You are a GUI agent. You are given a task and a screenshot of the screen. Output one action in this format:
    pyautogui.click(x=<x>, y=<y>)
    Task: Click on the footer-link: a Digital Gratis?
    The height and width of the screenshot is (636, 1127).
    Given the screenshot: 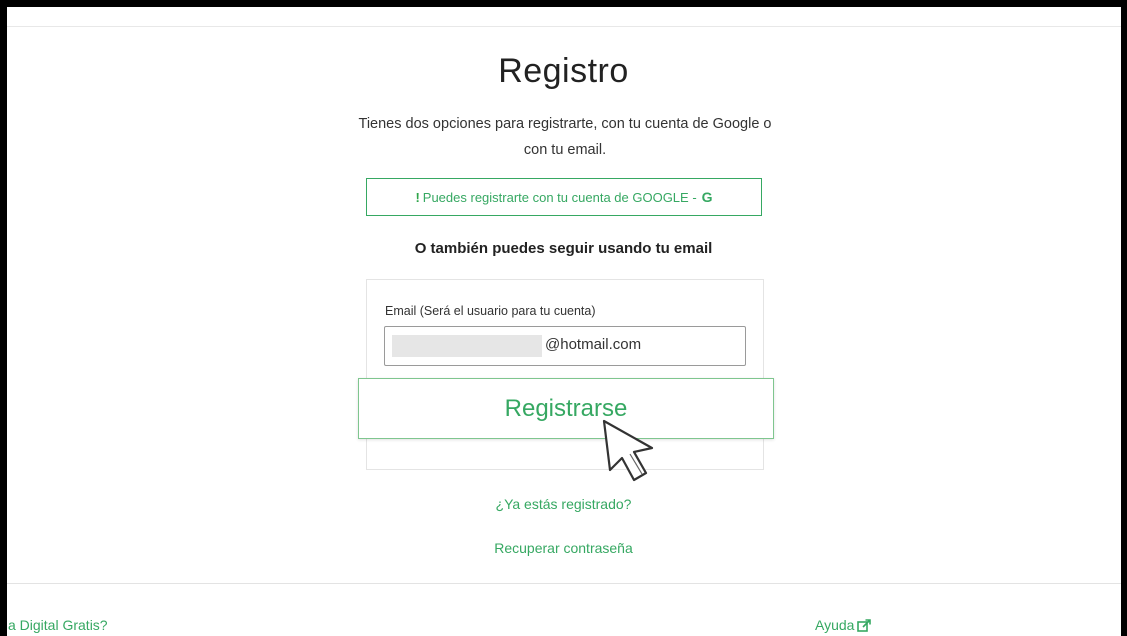 What is the action you would take?
    pyautogui.click(x=58, y=625)
    